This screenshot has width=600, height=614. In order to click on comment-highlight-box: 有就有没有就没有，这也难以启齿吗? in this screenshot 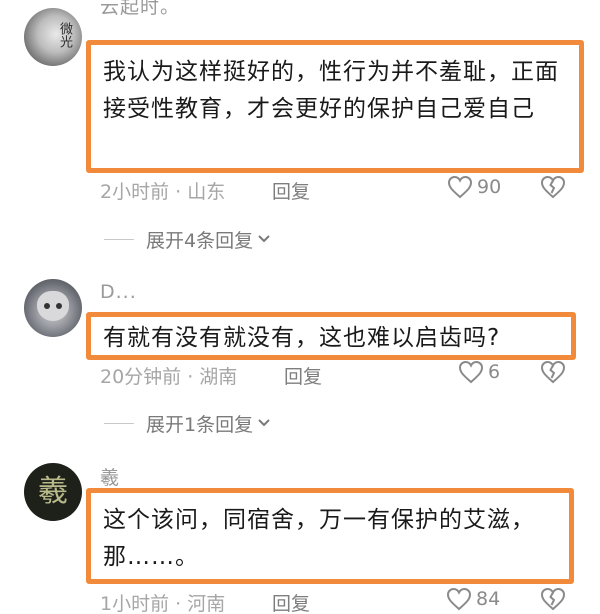, I will do `click(331, 336)`.